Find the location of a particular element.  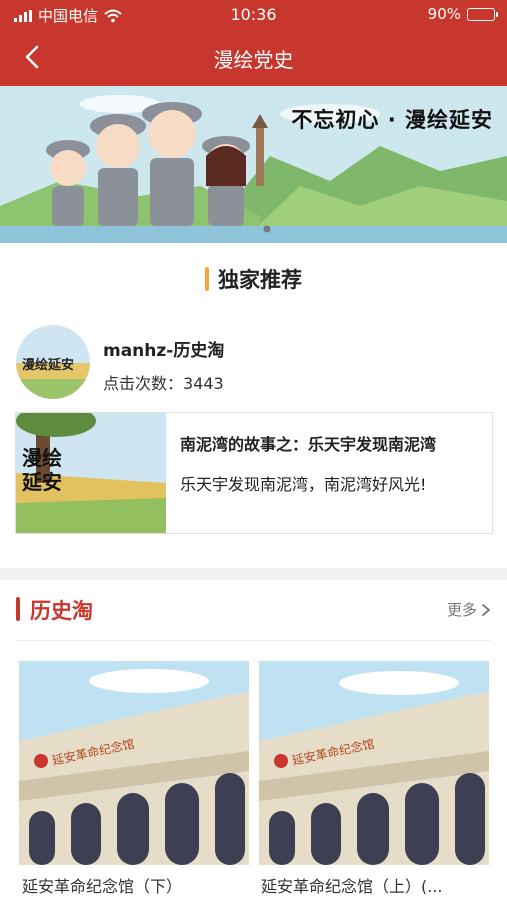

click-count-value: 3443 is located at coordinates (203, 383).